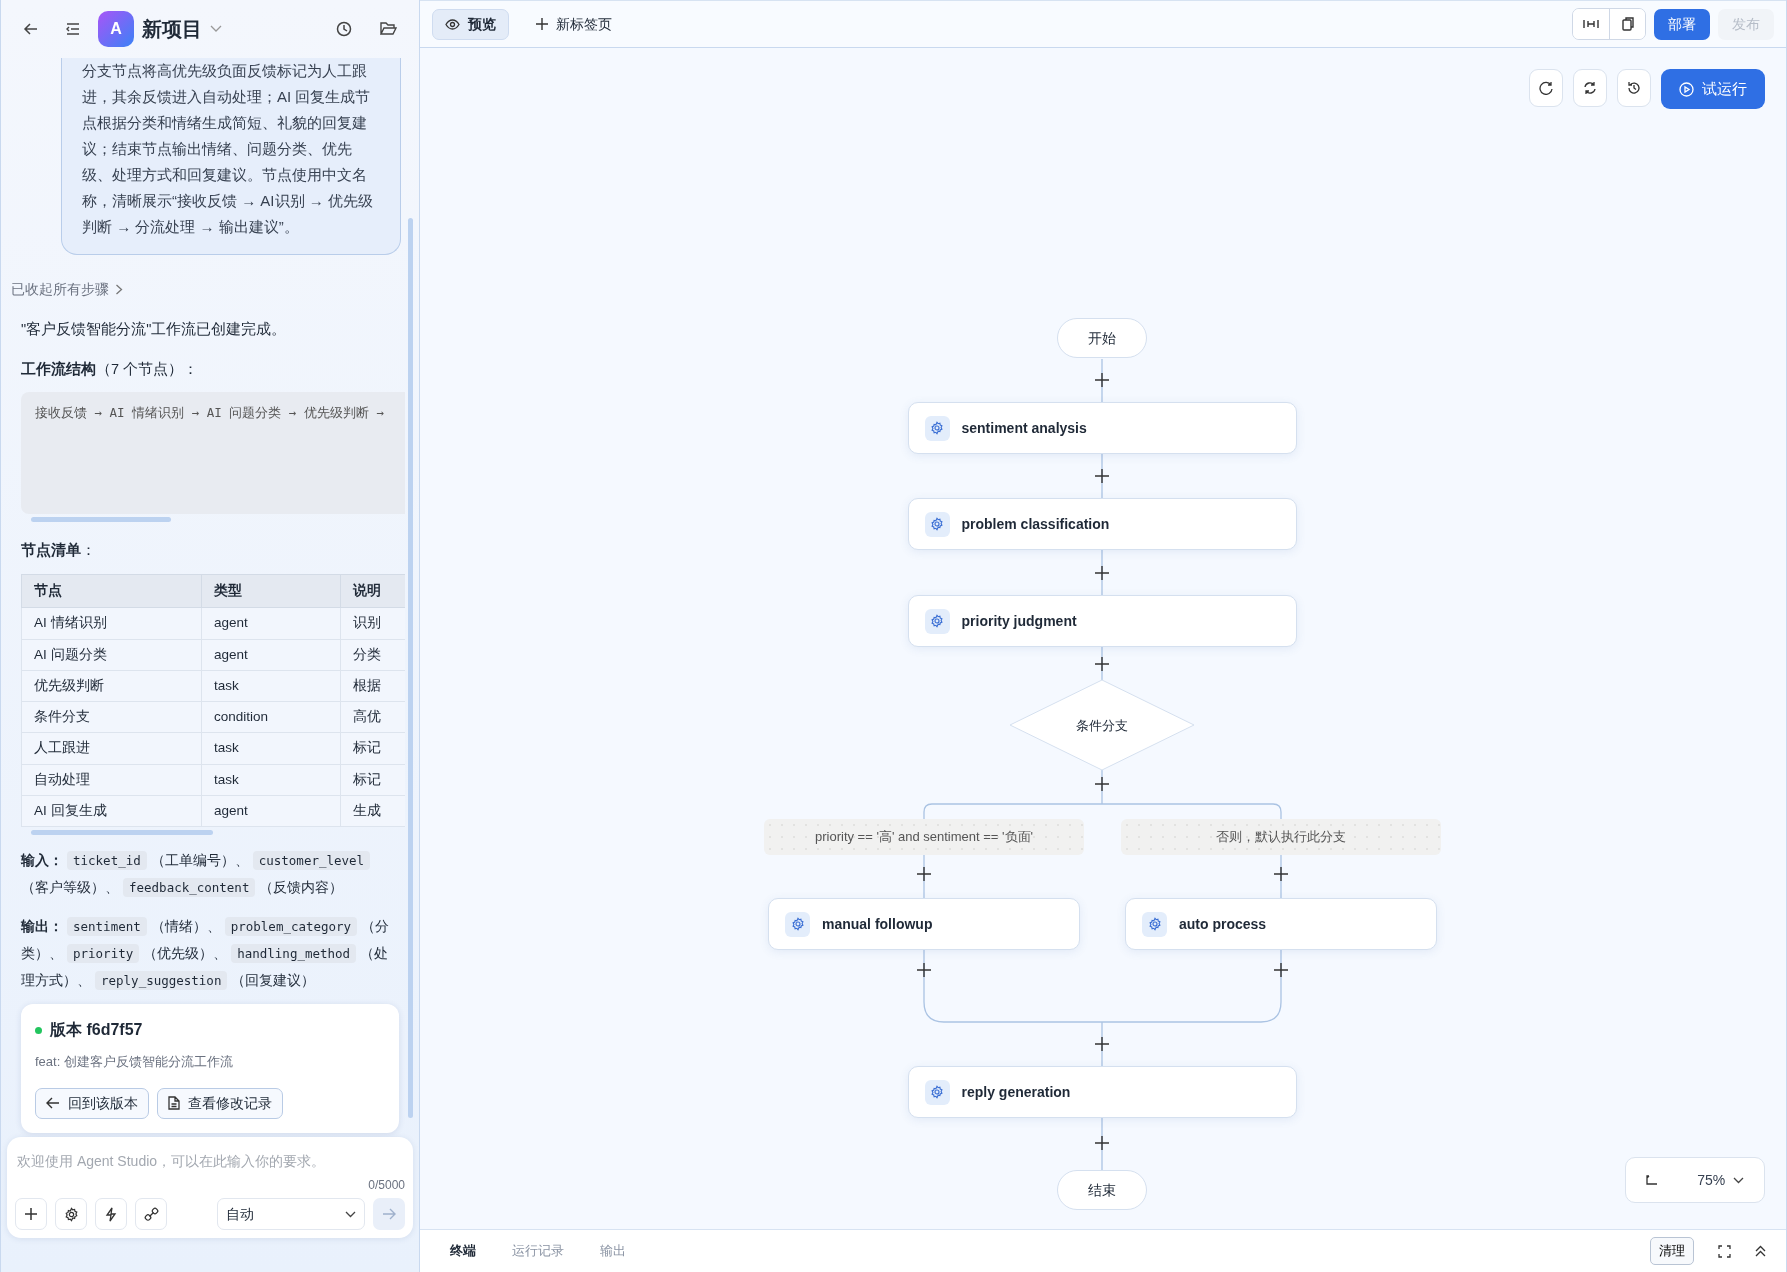 The height and width of the screenshot is (1272, 1787). Describe the element at coordinates (111, 780) in the screenshot. I see `table-cell: 自动处理` at that location.